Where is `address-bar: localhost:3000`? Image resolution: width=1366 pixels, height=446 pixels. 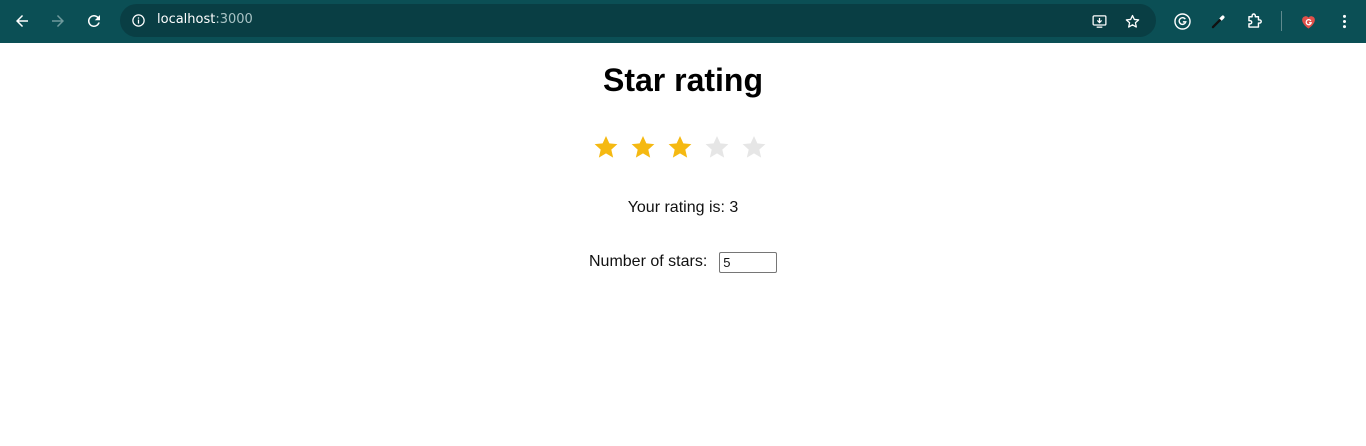 address-bar: localhost:3000 is located at coordinates (638, 20).